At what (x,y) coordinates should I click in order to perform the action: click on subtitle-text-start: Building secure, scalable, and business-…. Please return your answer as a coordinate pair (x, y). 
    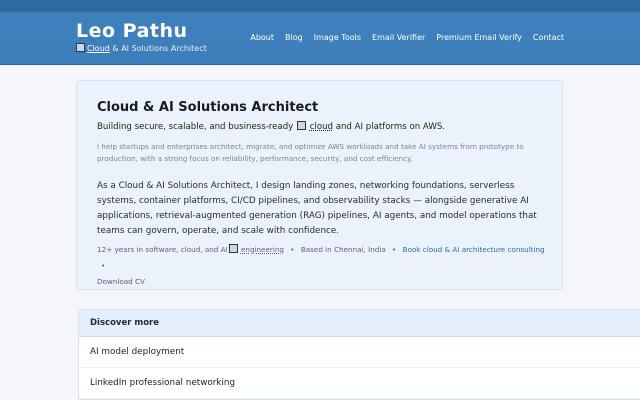
    Looking at the image, I should click on (195, 127).